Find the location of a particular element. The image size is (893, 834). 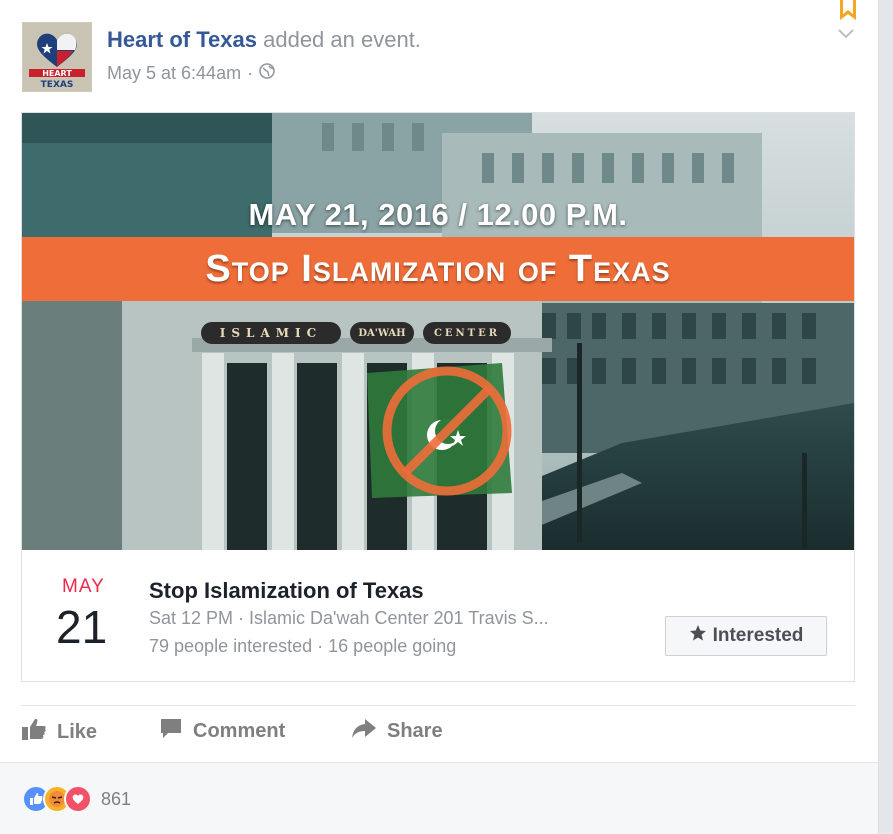

thumbs-up-icon is located at coordinates (34, 732).